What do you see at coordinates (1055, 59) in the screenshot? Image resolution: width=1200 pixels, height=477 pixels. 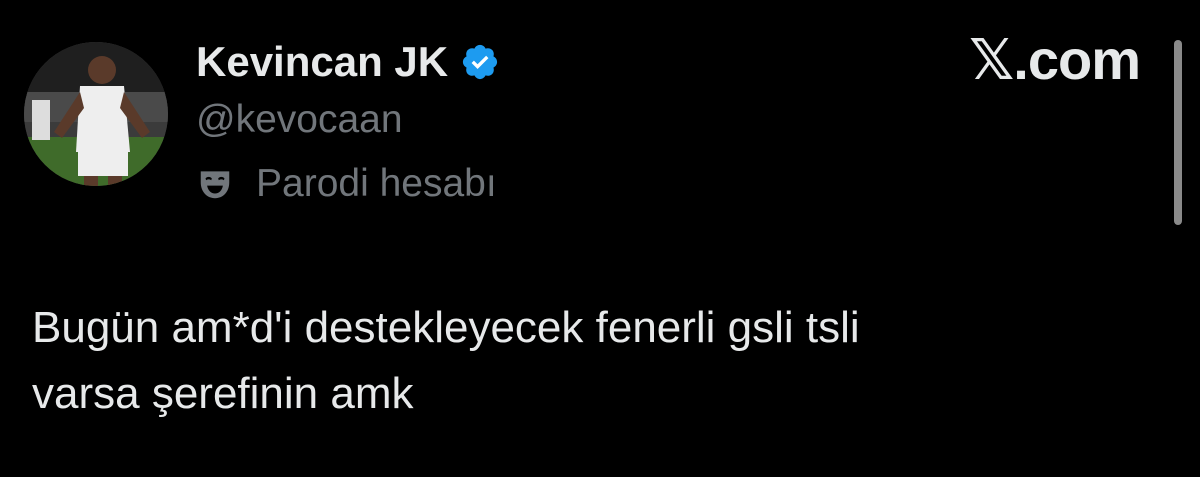 I see `x-watermark: 𝕏.com` at bounding box center [1055, 59].